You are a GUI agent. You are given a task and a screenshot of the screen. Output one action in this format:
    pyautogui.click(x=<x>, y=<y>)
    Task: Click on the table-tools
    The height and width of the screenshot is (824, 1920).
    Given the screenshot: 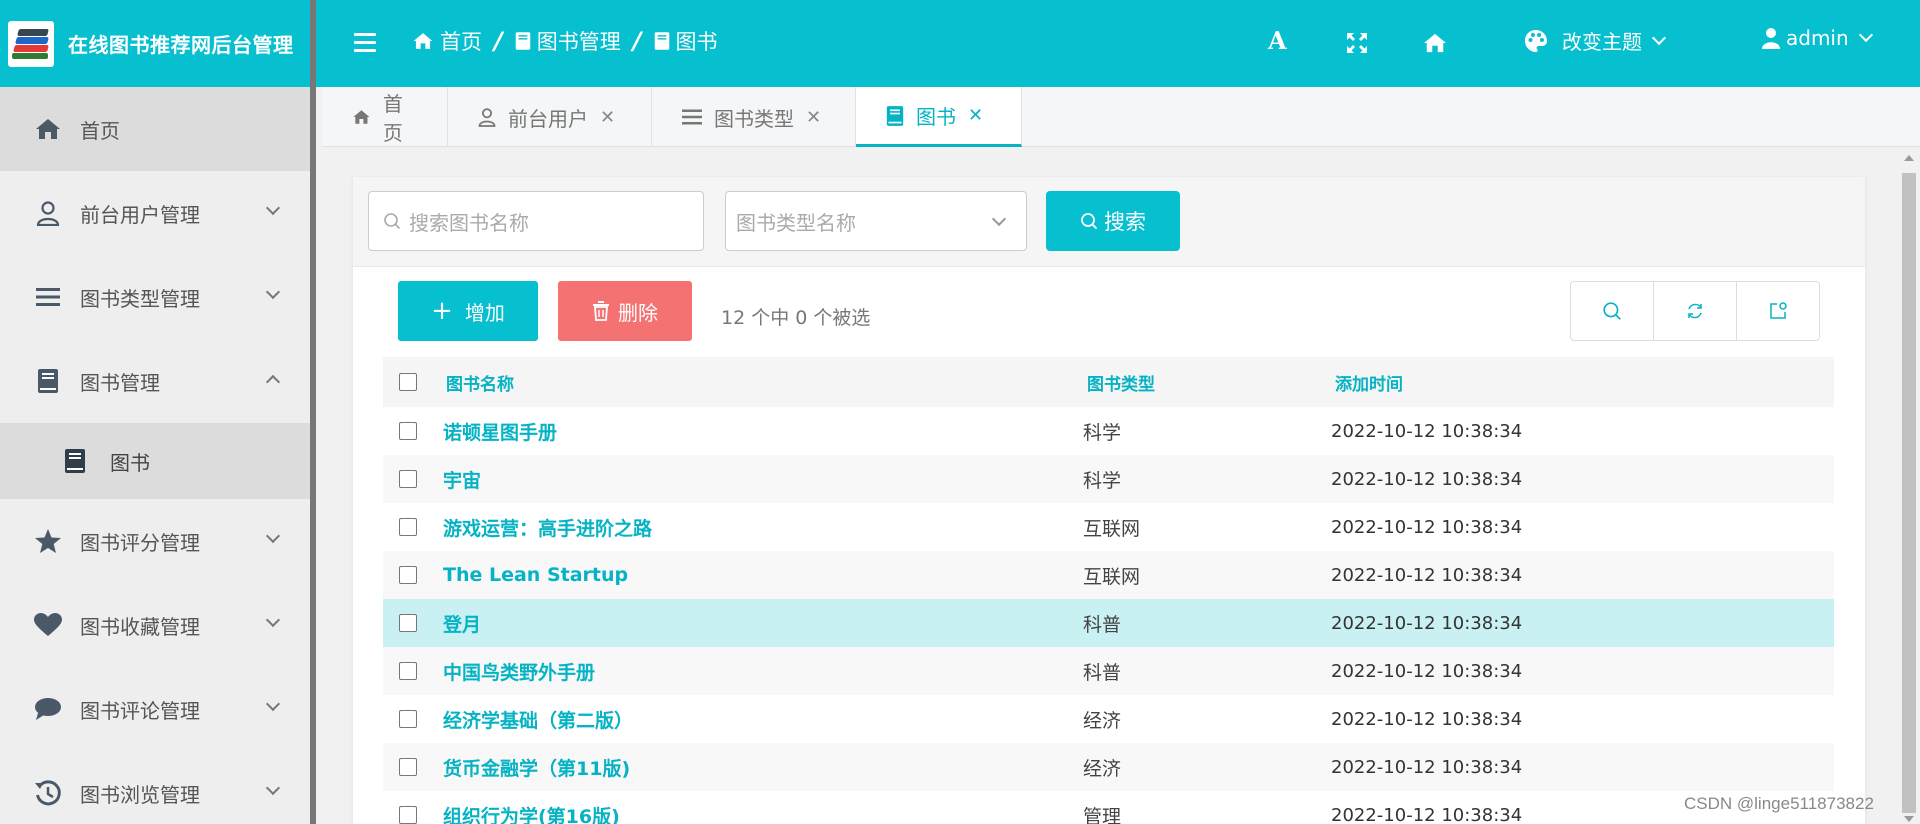 What is the action you would take?
    pyautogui.click(x=1695, y=311)
    